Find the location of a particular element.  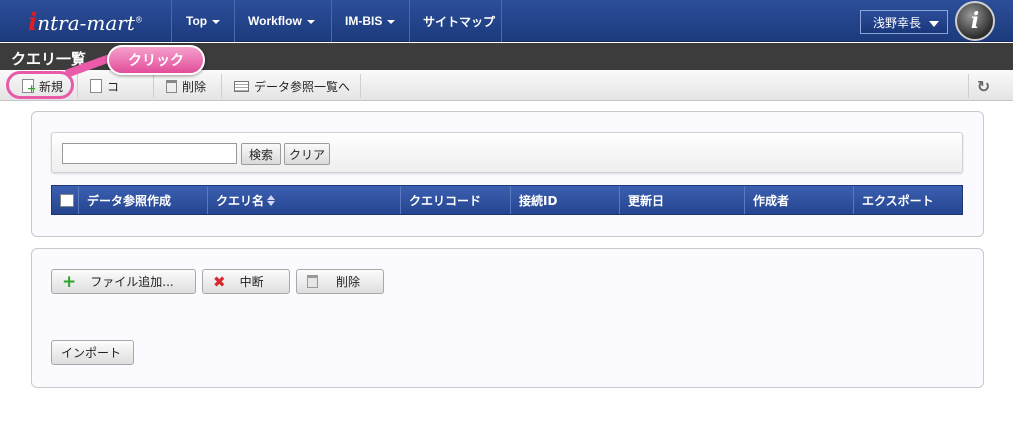

delete-file-button: 削除 is located at coordinates (340, 281).